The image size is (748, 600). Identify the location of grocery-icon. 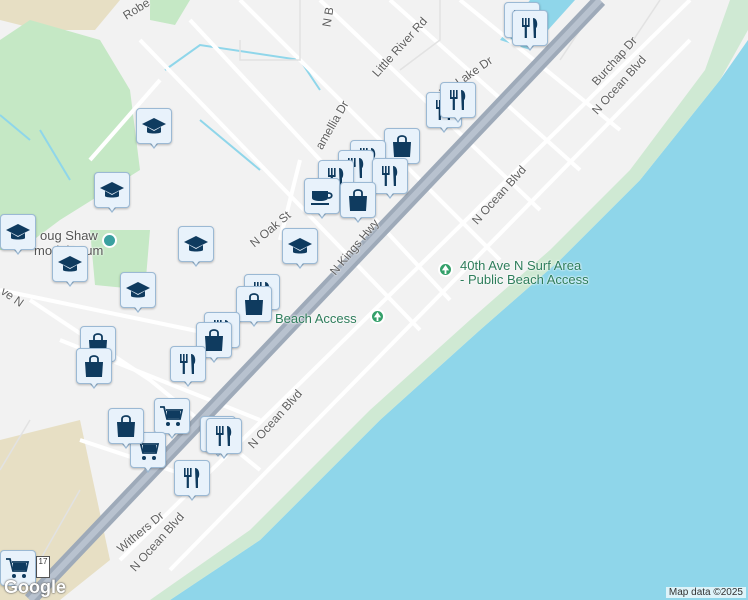
(172, 416).